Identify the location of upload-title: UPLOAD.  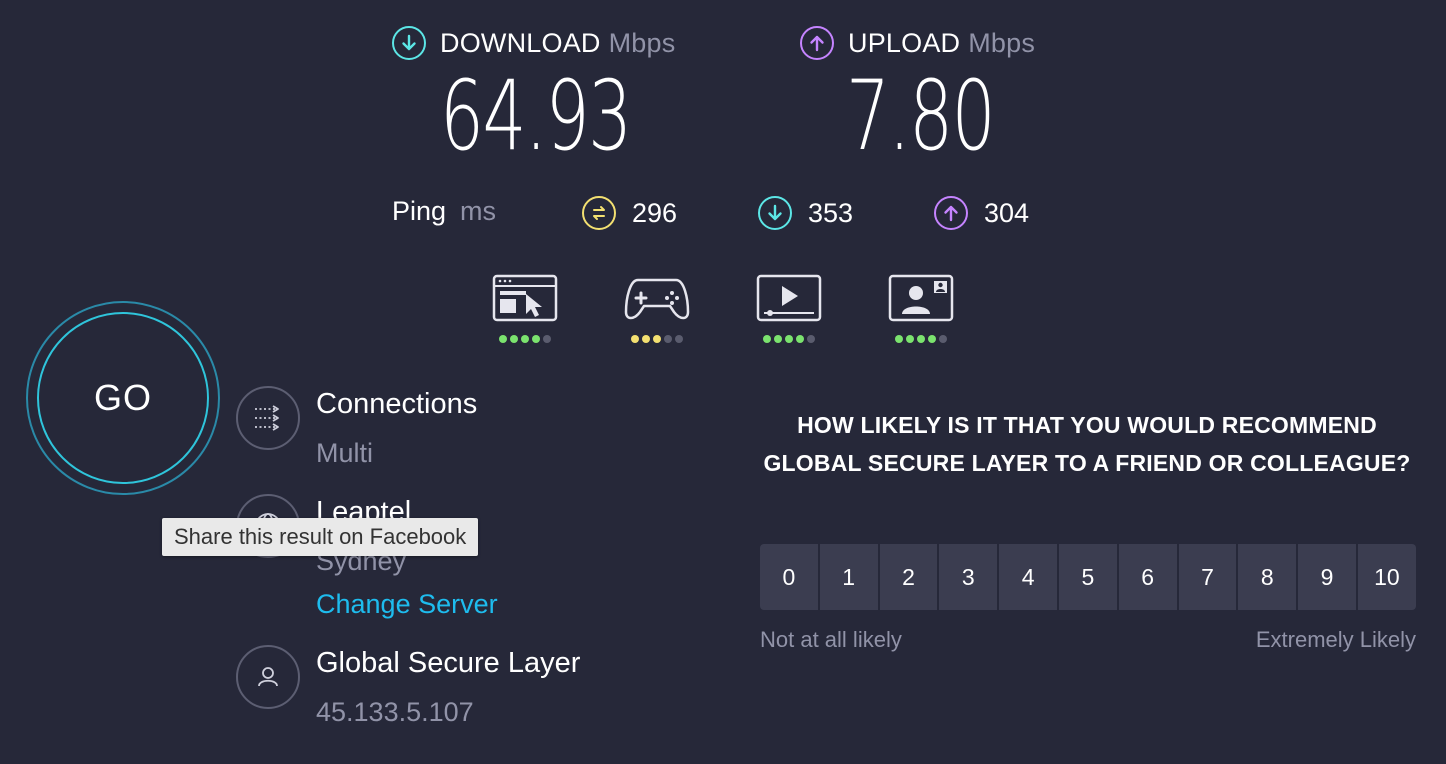
(904, 42).